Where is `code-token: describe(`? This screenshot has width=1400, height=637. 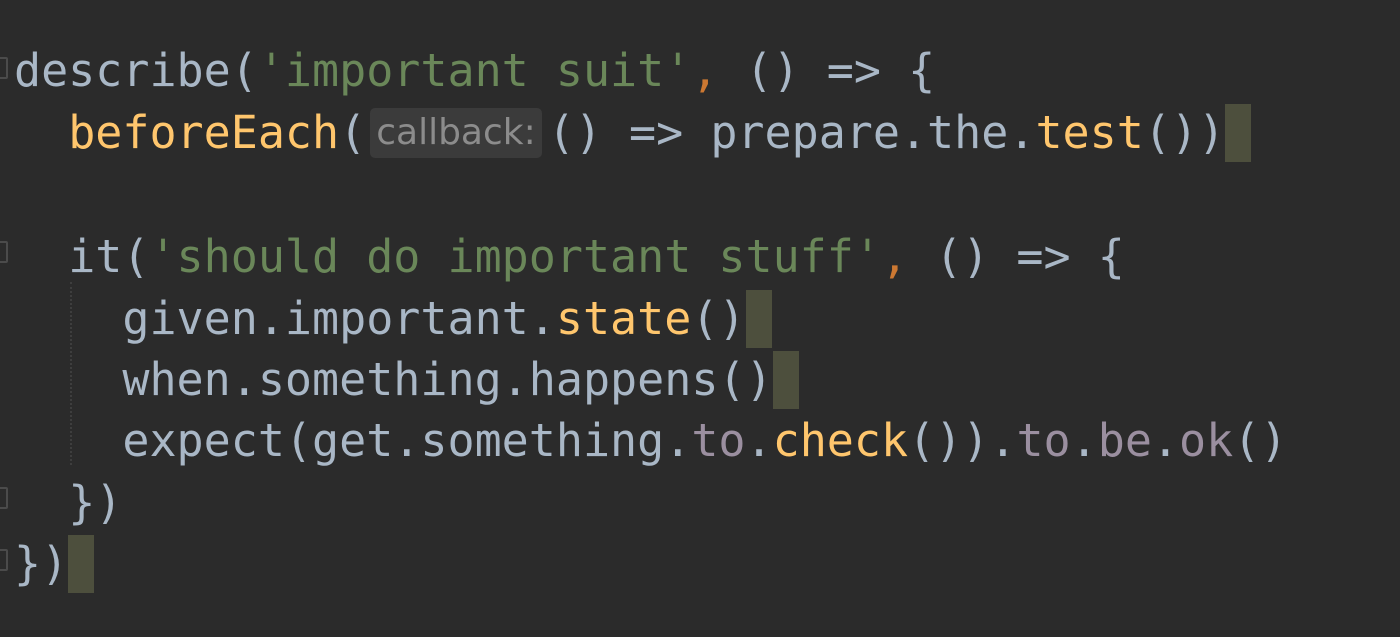
code-token: describe( is located at coordinates (136, 70).